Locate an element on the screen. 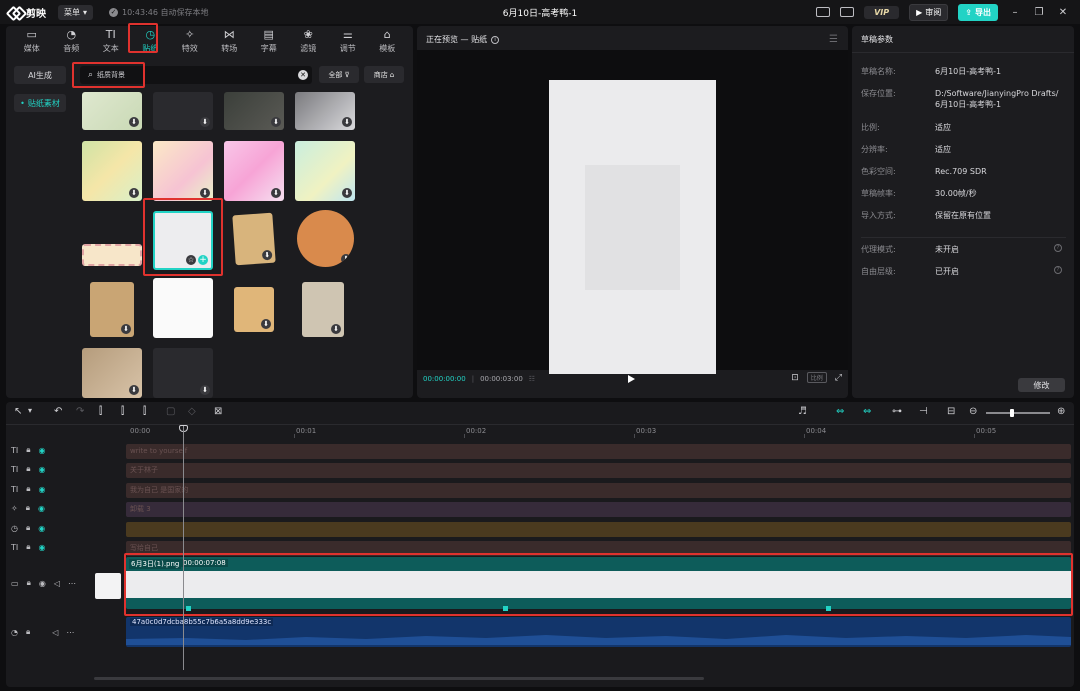 This screenshot has height=691, width=1080. tab-template: ⌂ 模板 is located at coordinates (388, 41).